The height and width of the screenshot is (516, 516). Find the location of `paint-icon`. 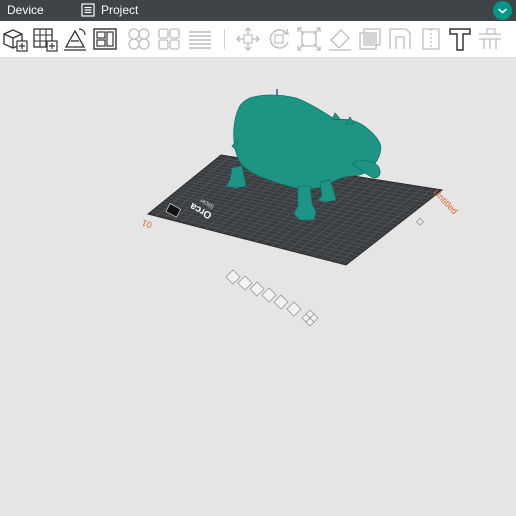

paint-icon is located at coordinates (340, 40).